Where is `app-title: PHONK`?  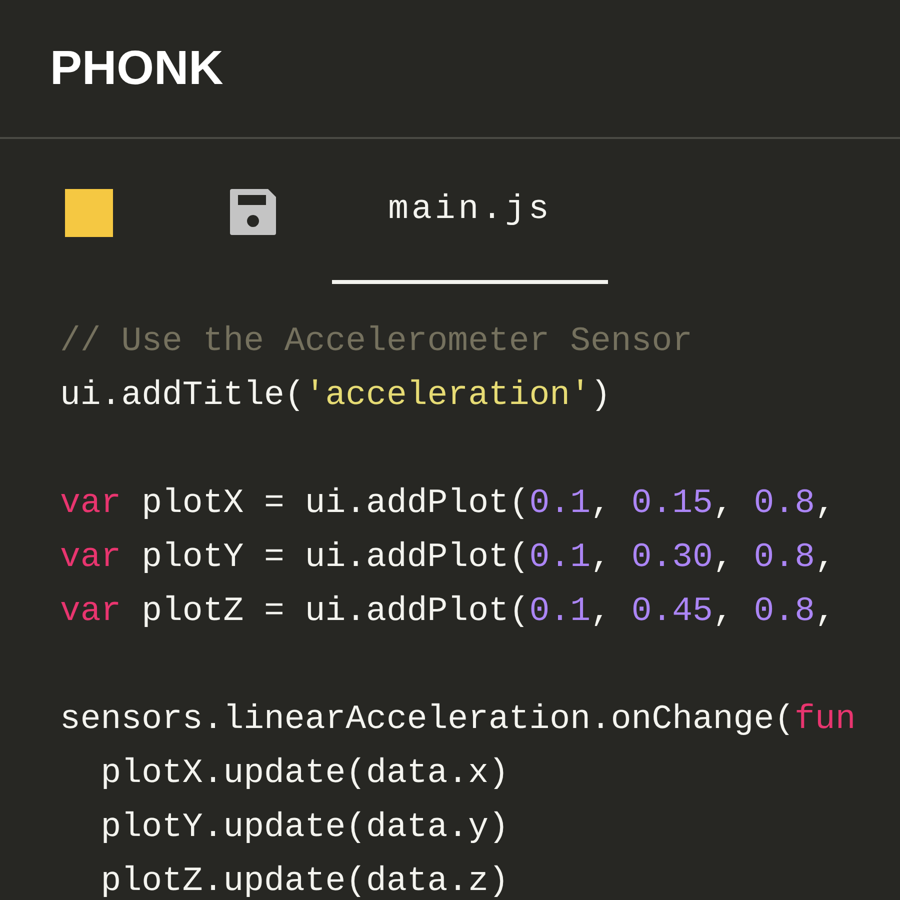
app-title: PHONK is located at coordinates (137, 68).